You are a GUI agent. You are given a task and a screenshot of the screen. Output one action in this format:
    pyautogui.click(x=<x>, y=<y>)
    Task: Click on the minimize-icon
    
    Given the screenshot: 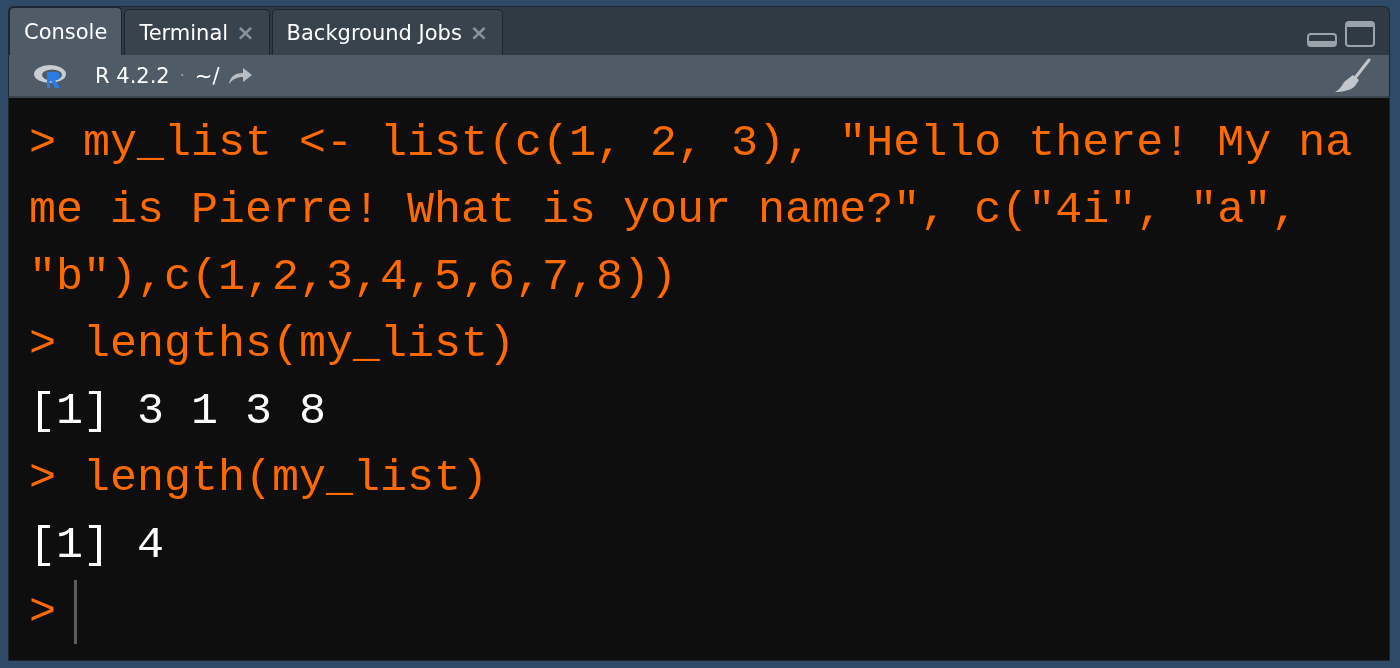 What is the action you would take?
    pyautogui.click(x=1322, y=40)
    